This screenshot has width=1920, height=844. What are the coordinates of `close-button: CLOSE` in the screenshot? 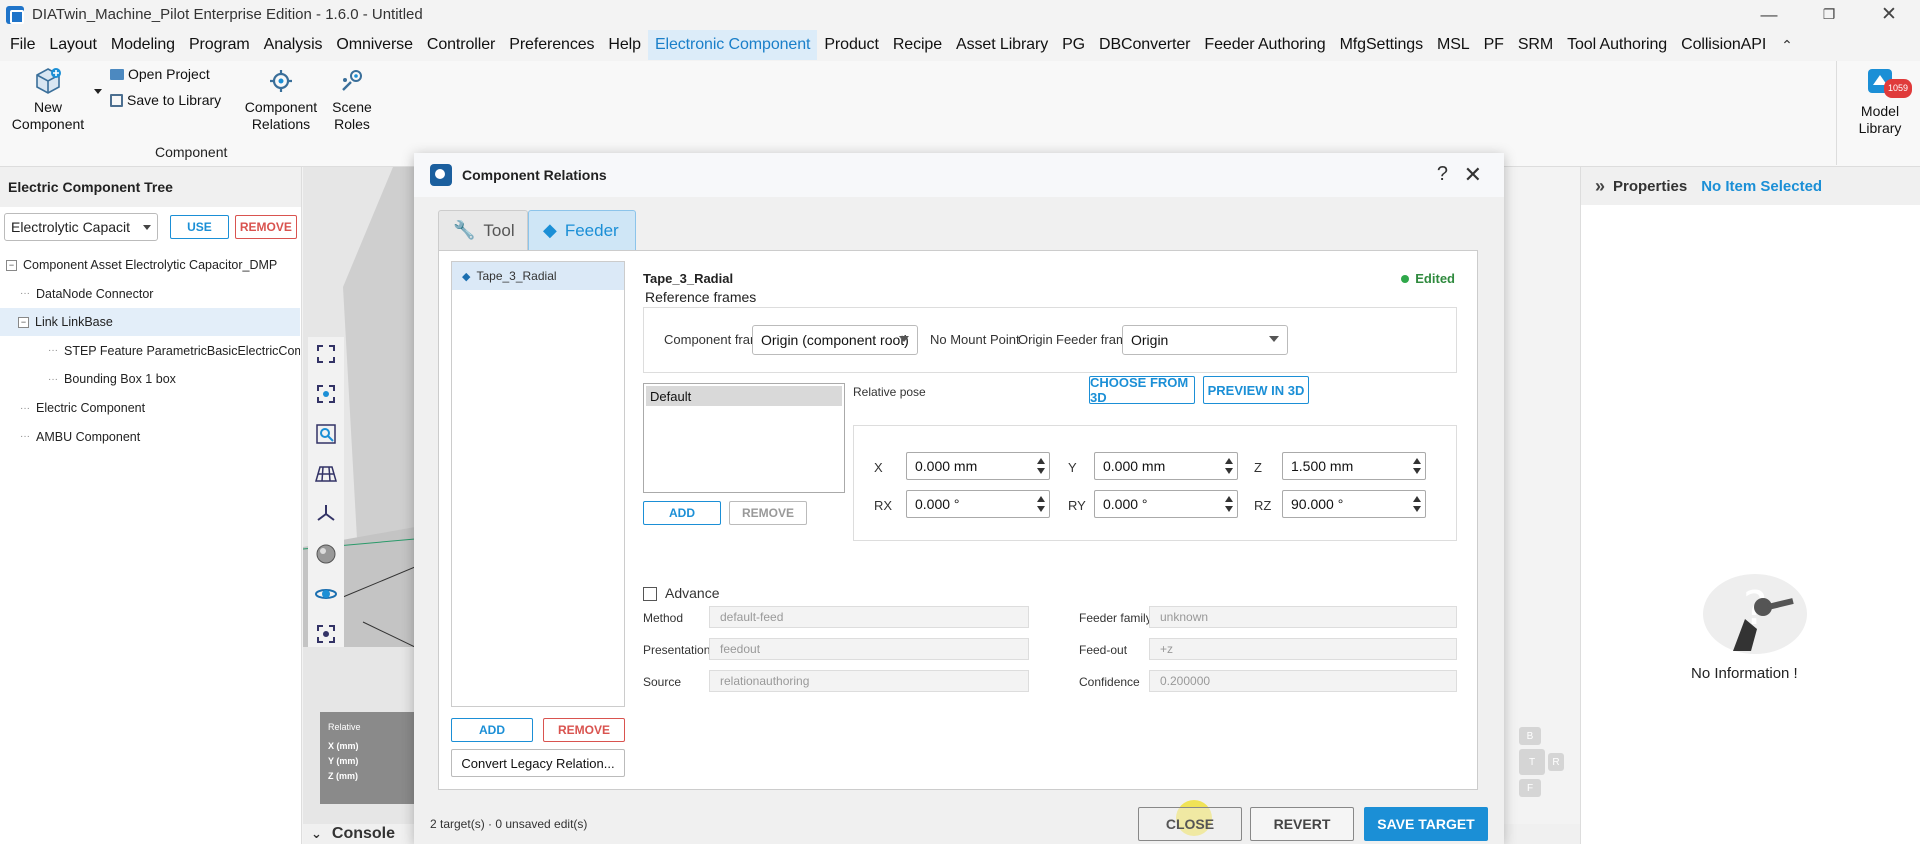 It's located at (1190, 824).